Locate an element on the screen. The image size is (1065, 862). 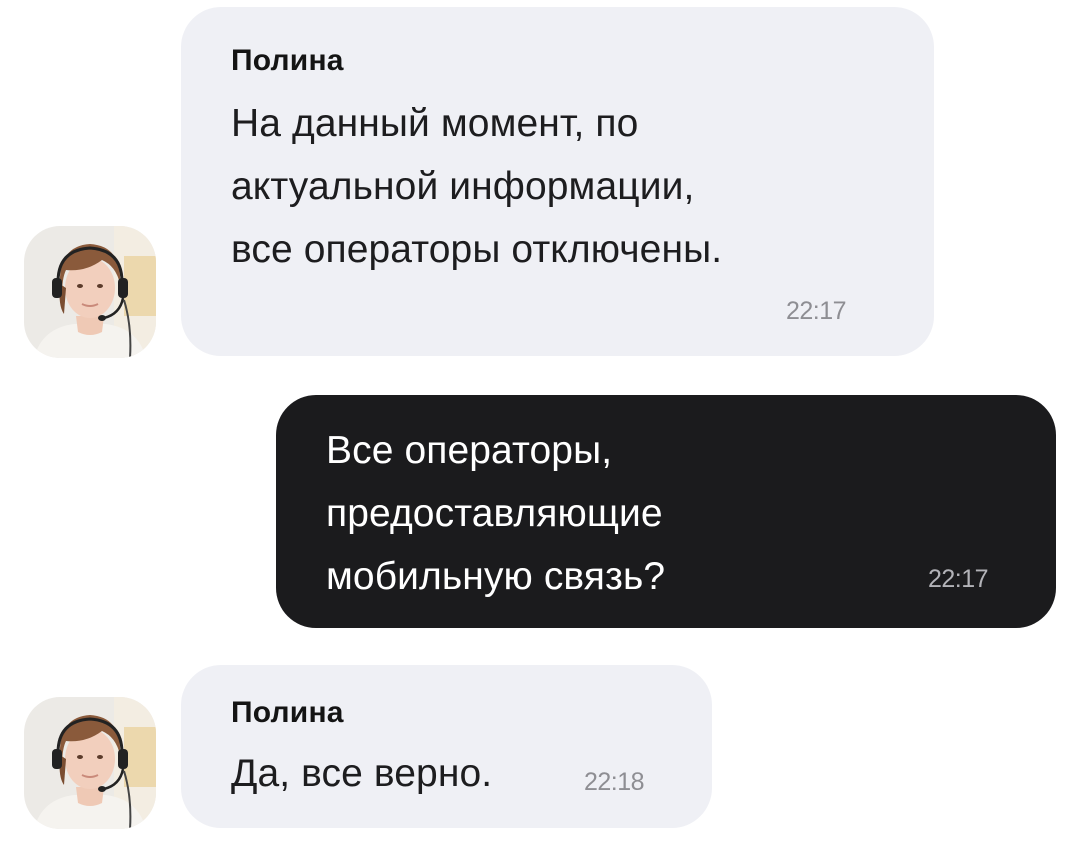
message-text-line: все операторы отключены. is located at coordinates (477, 249).